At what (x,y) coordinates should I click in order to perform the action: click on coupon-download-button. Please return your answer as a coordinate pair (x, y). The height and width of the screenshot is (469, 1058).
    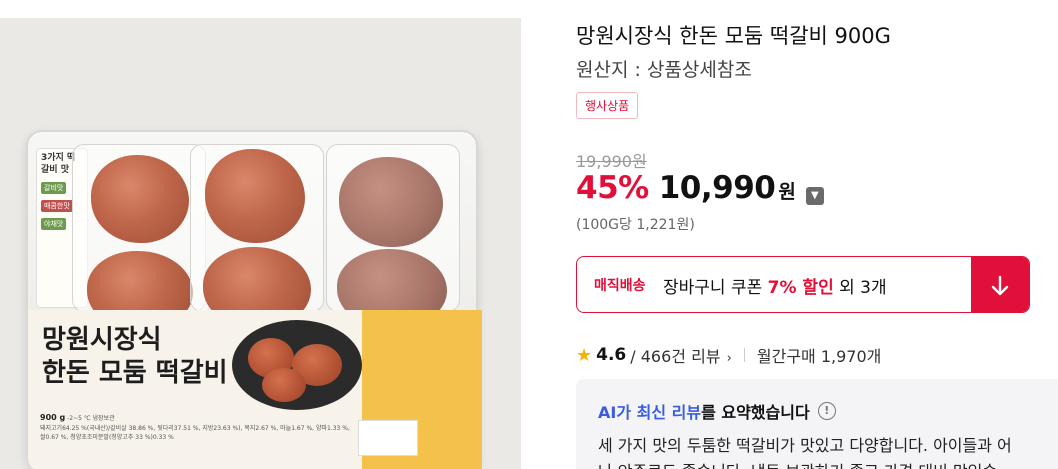
    Looking at the image, I should click on (1000, 284).